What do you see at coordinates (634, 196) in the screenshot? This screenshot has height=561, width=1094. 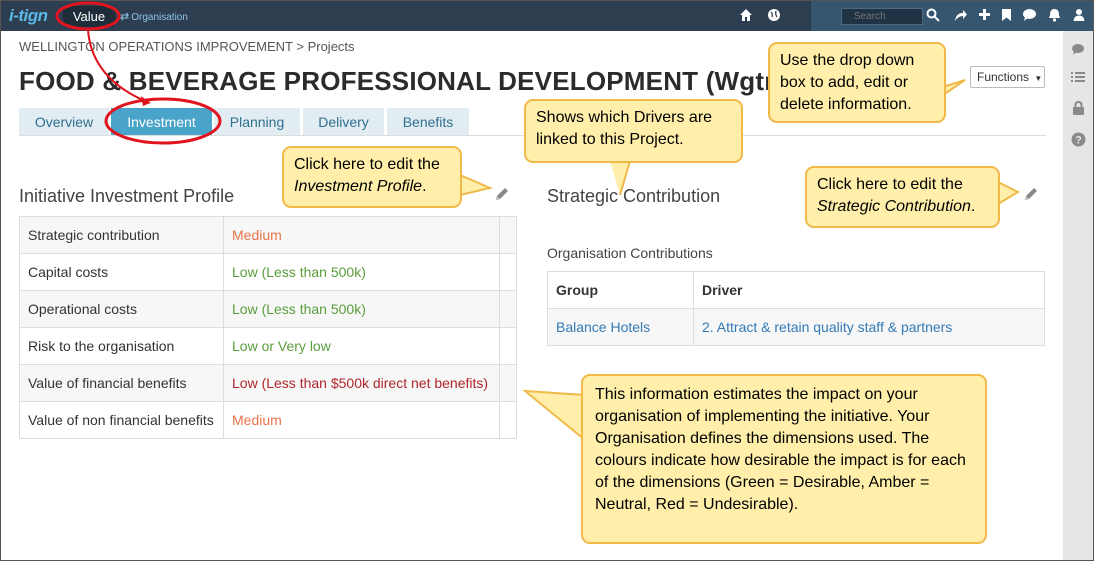 I see `strategic-contribution-title: Strategic Contribution` at bounding box center [634, 196].